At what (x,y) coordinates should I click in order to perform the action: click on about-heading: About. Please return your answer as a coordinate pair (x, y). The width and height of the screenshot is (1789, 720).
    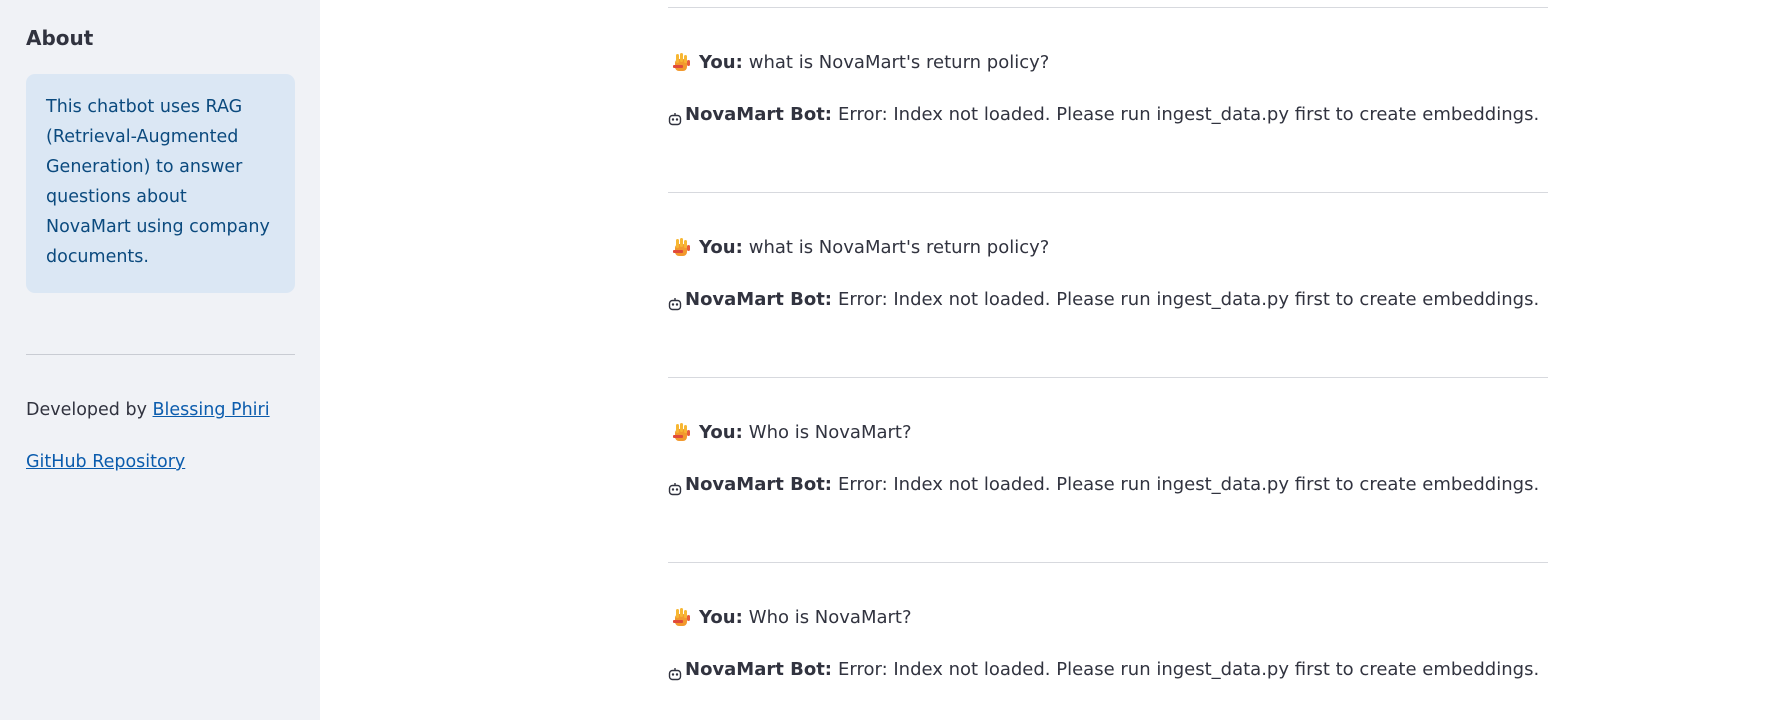
    Looking at the image, I should click on (60, 38).